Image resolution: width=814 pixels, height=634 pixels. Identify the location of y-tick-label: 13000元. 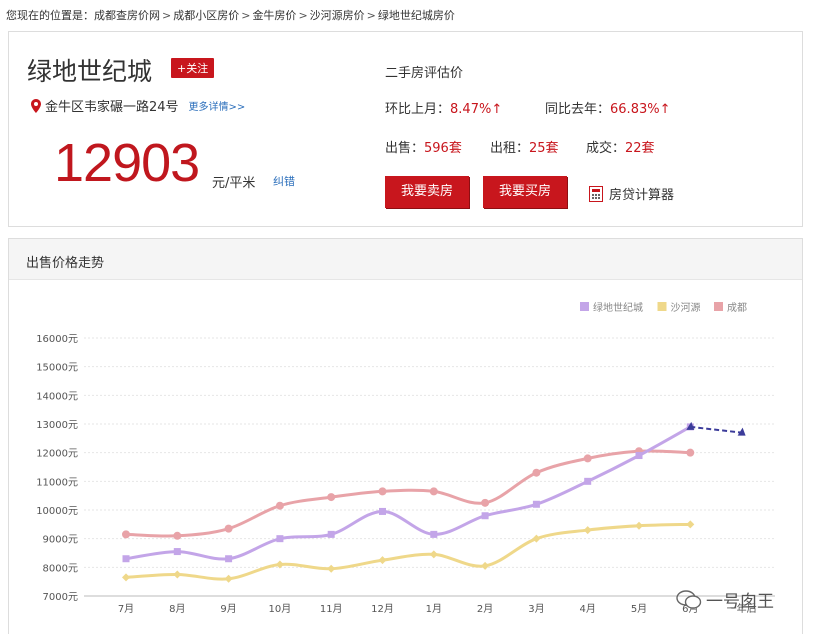
(57, 425).